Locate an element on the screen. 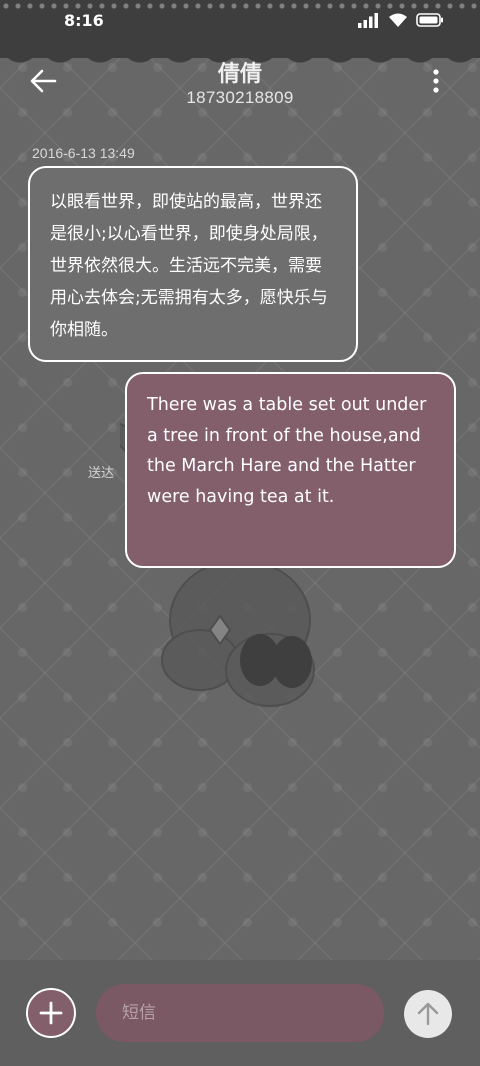 This screenshot has width=480, height=1066. contact-phone-number: 18730218809 is located at coordinates (240, 97).